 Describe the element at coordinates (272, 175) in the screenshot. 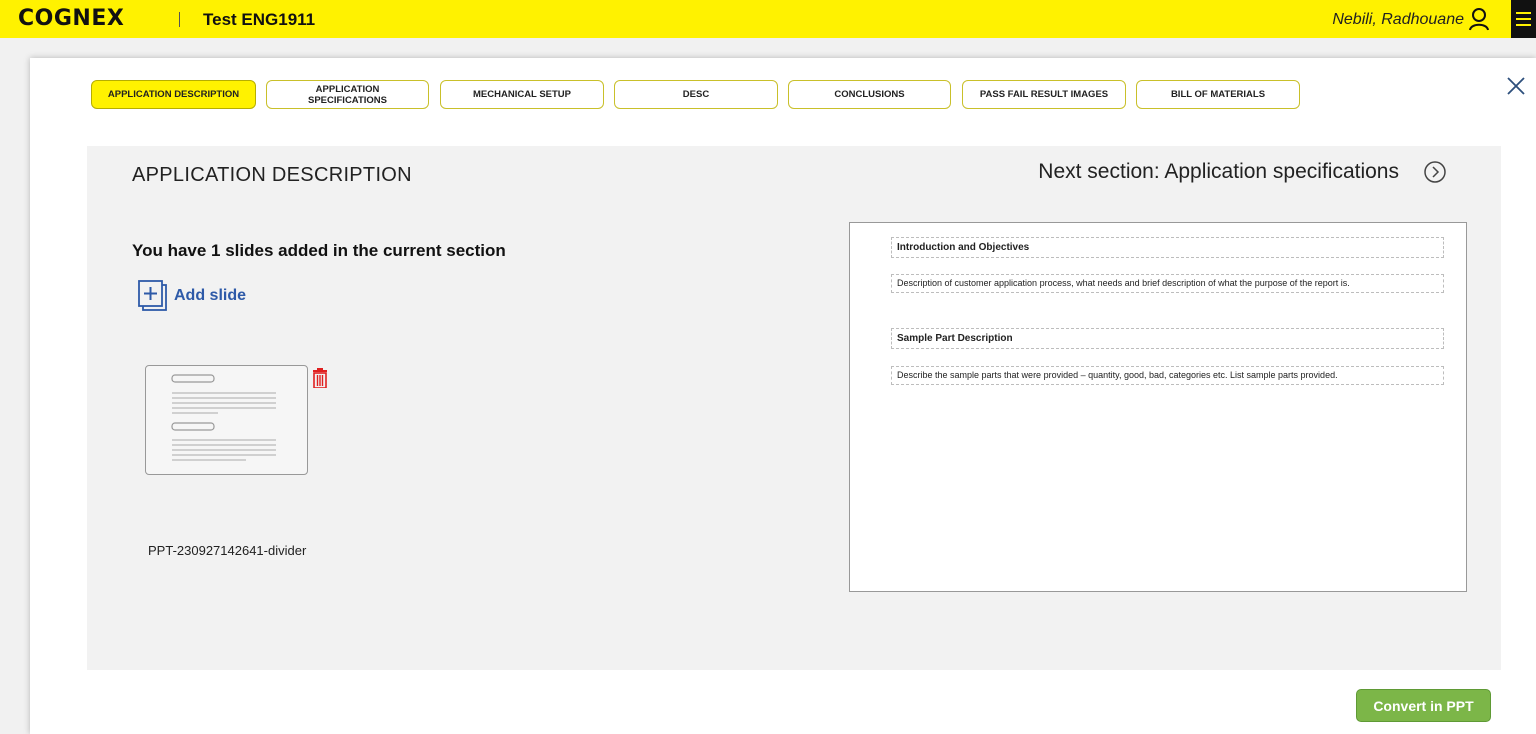

I see `section-title: APPLICATION DESCRIPTION` at that location.